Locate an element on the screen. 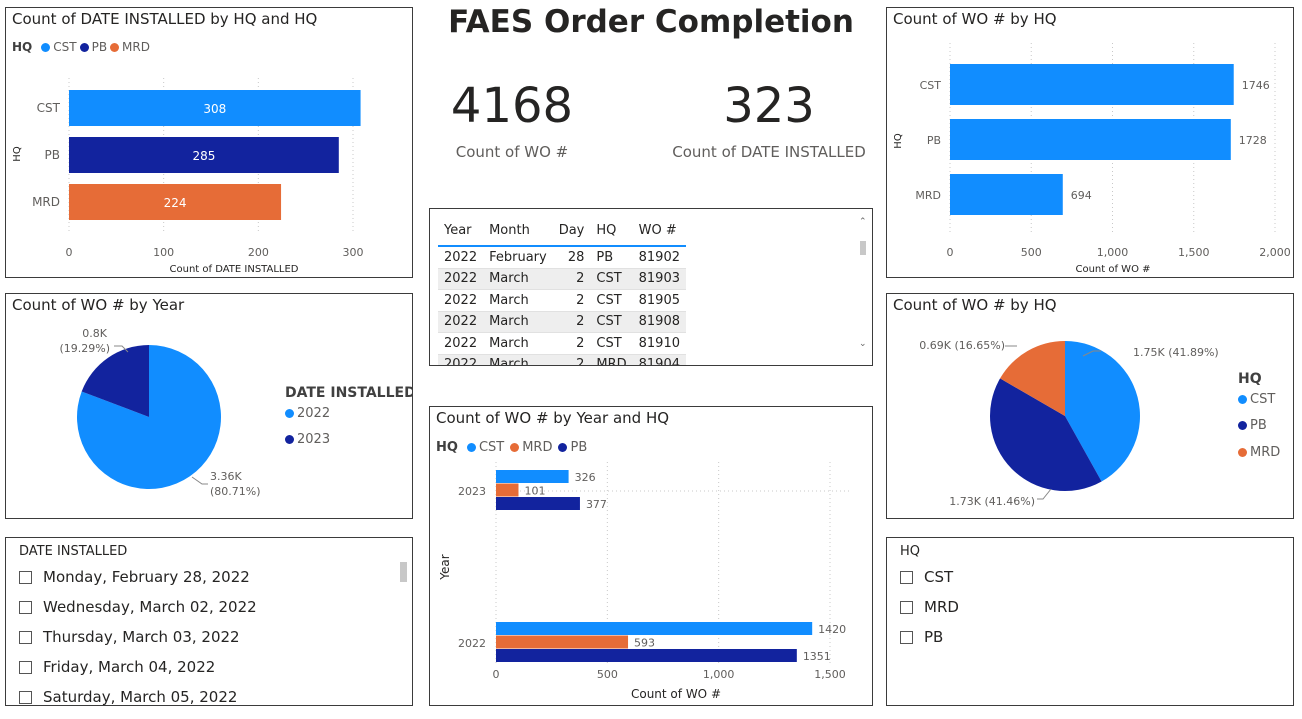  y-tick-label: MRD is located at coordinates (928, 195).